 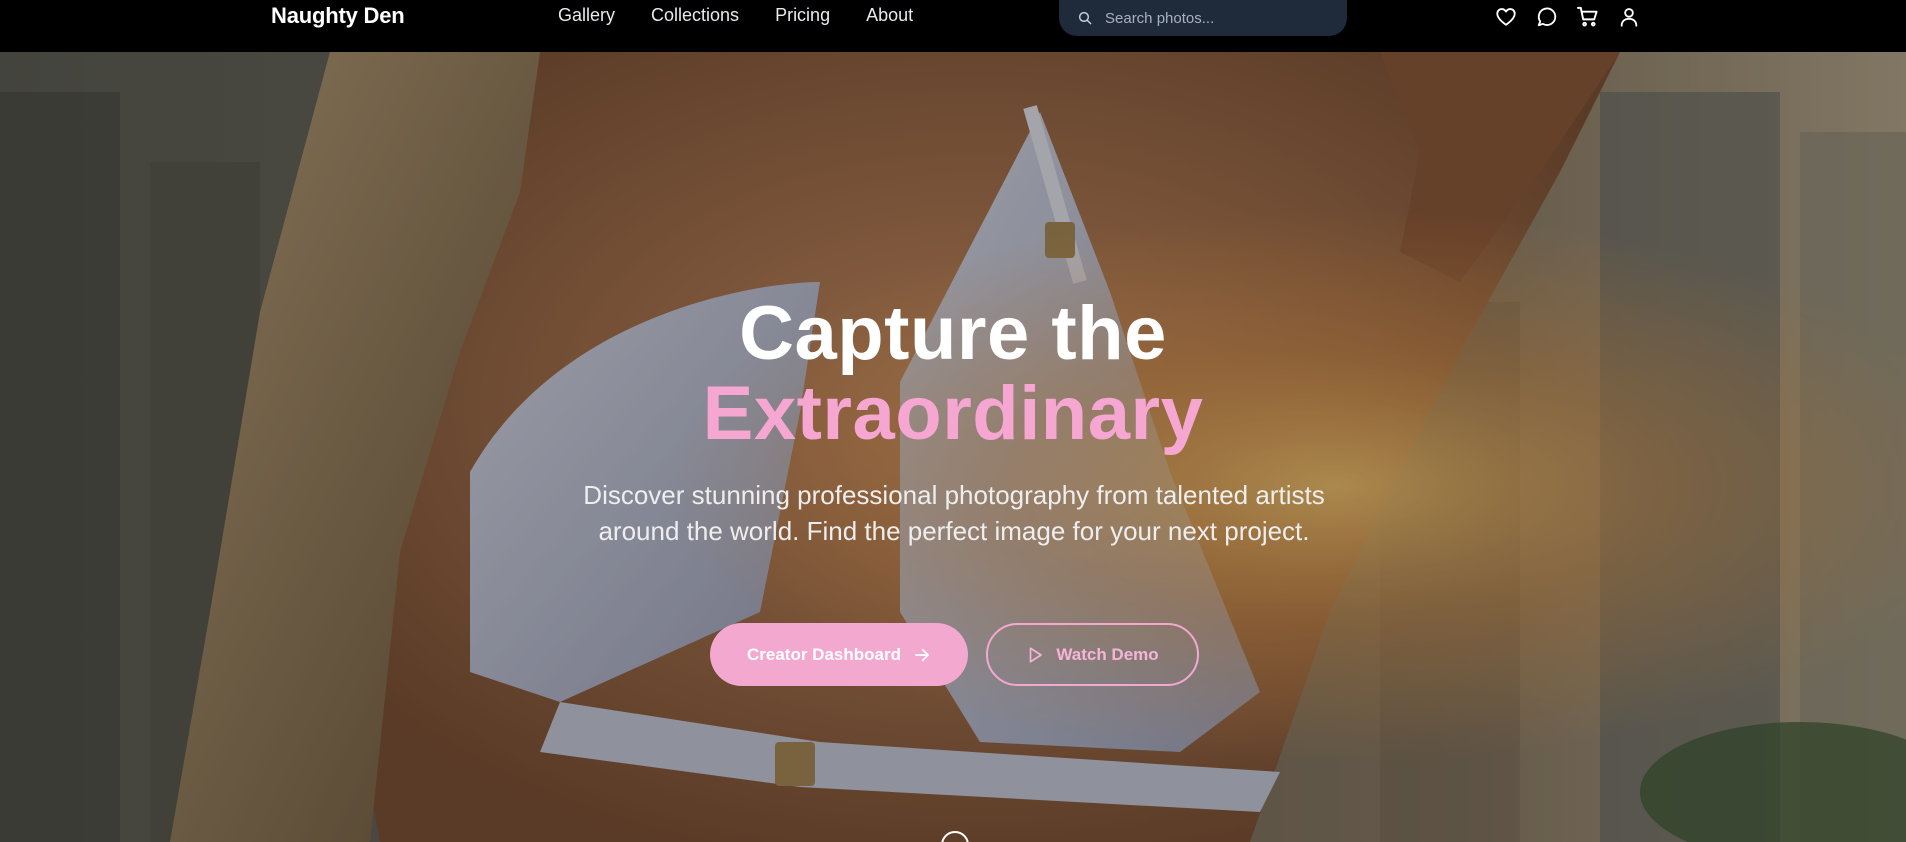 What do you see at coordinates (1546, 16) in the screenshot?
I see `chat-icon` at bounding box center [1546, 16].